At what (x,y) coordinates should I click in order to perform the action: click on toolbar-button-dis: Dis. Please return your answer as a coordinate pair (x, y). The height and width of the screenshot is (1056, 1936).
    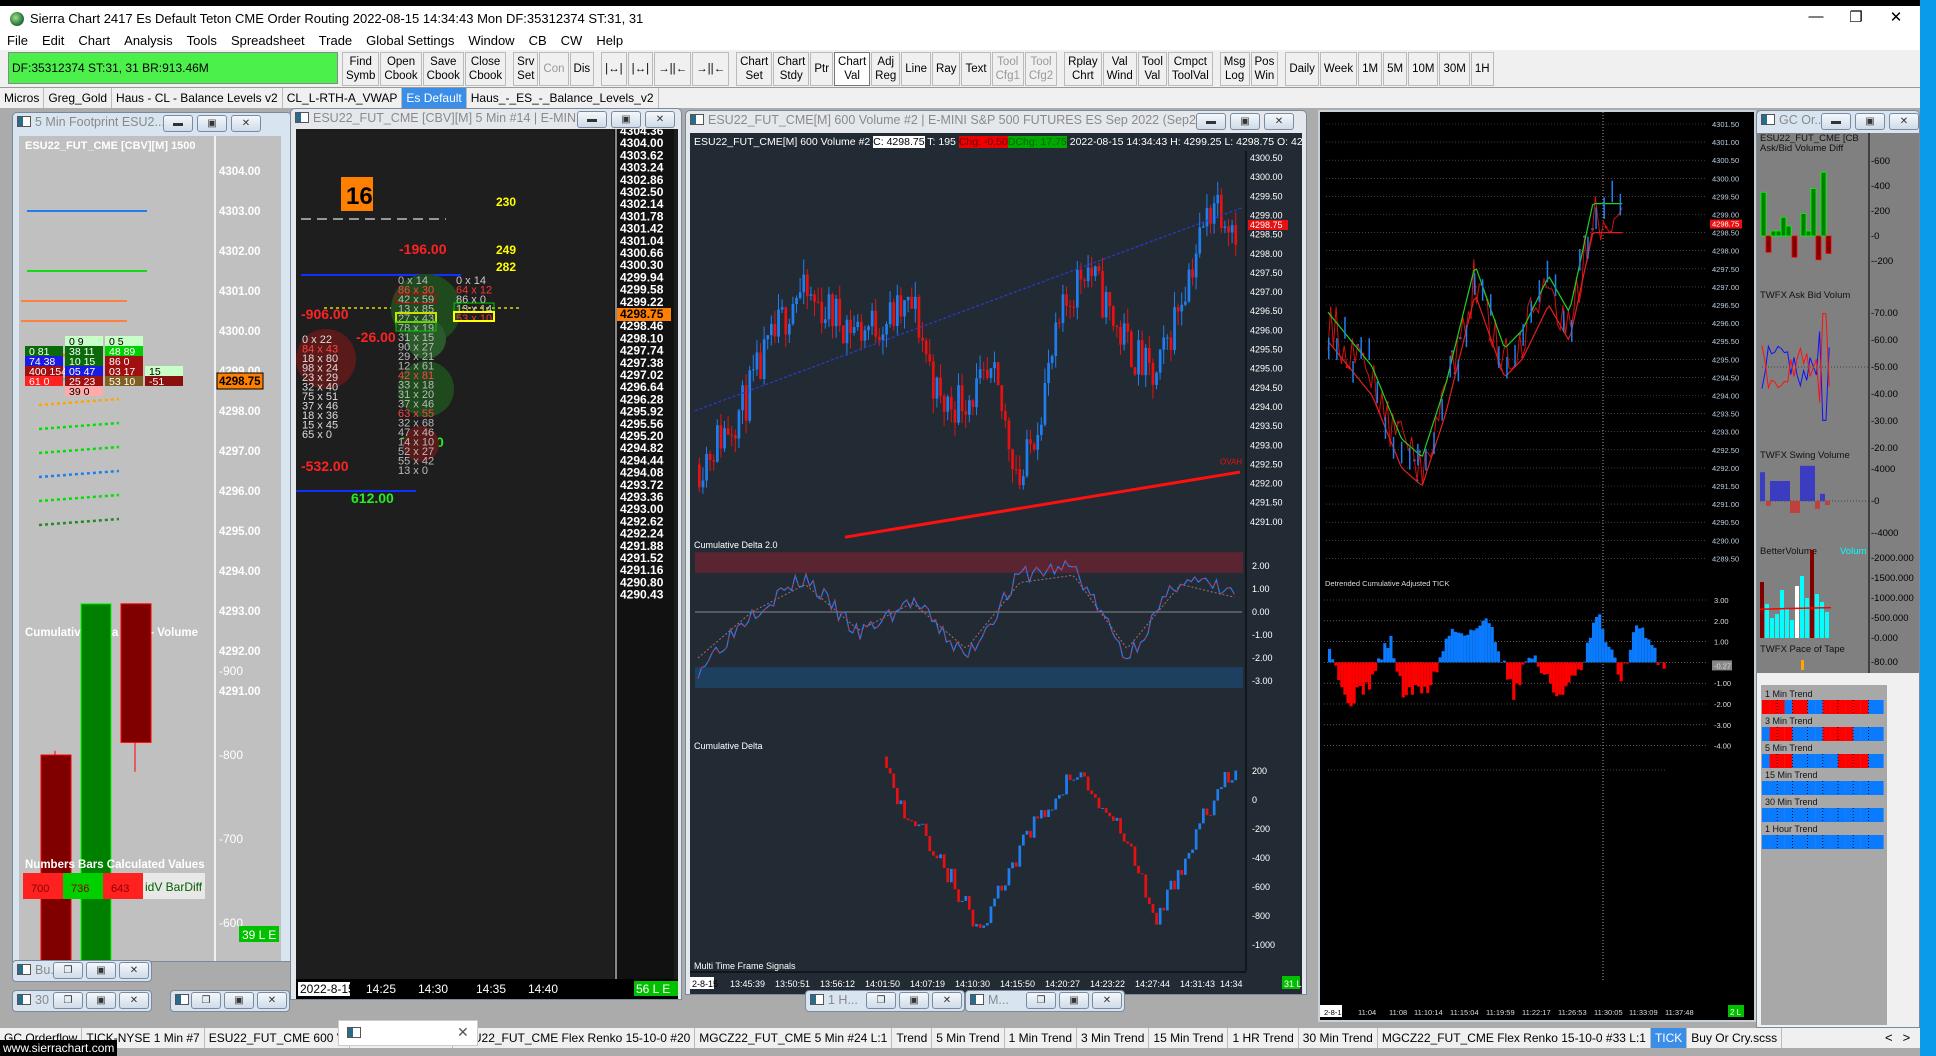
    Looking at the image, I should click on (582, 69).